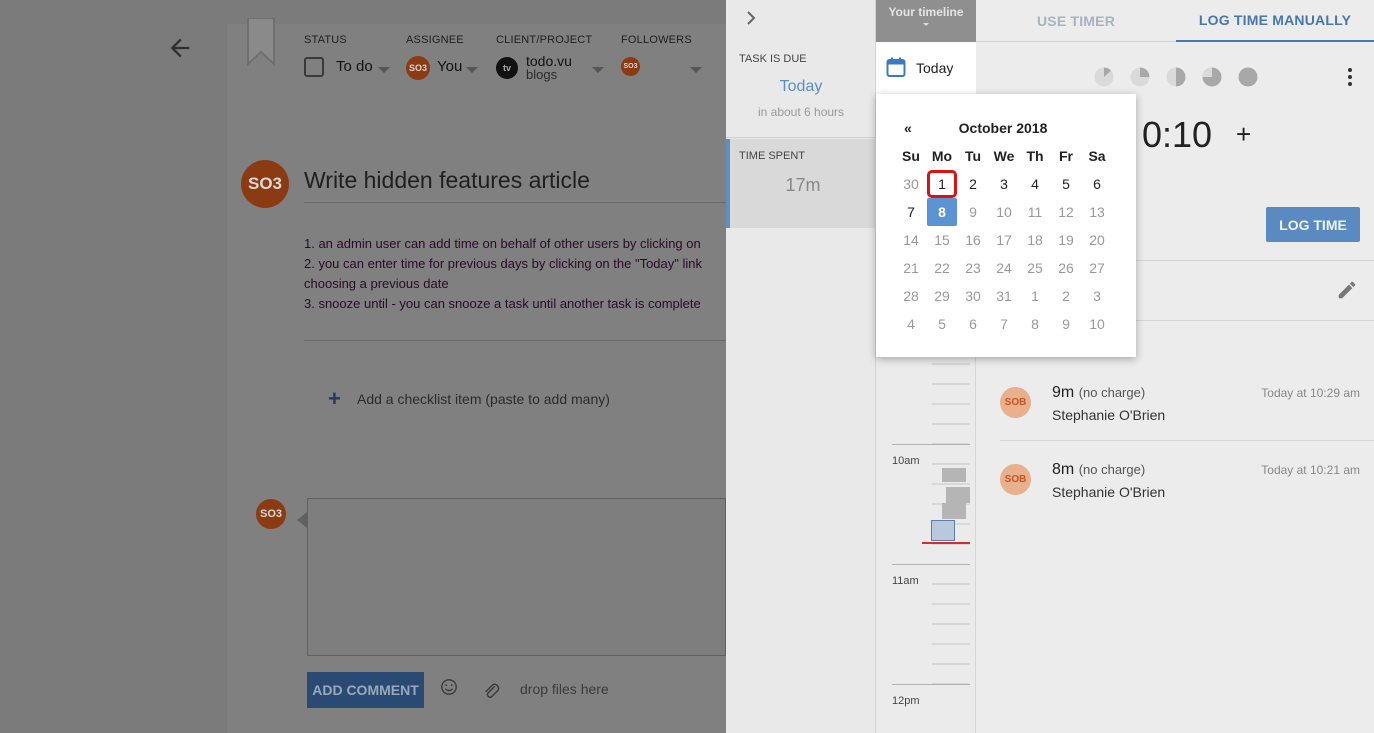 This screenshot has height=733, width=1374. Describe the element at coordinates (325, 40) in the screenshot. I see `status-label: STATUS` at that location.